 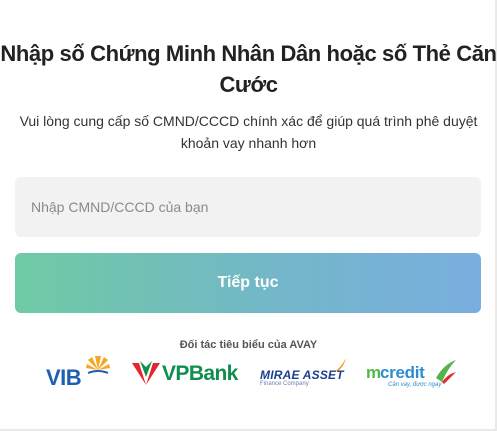 I want to click on vib-star-icon, so click(x=98, y=365).